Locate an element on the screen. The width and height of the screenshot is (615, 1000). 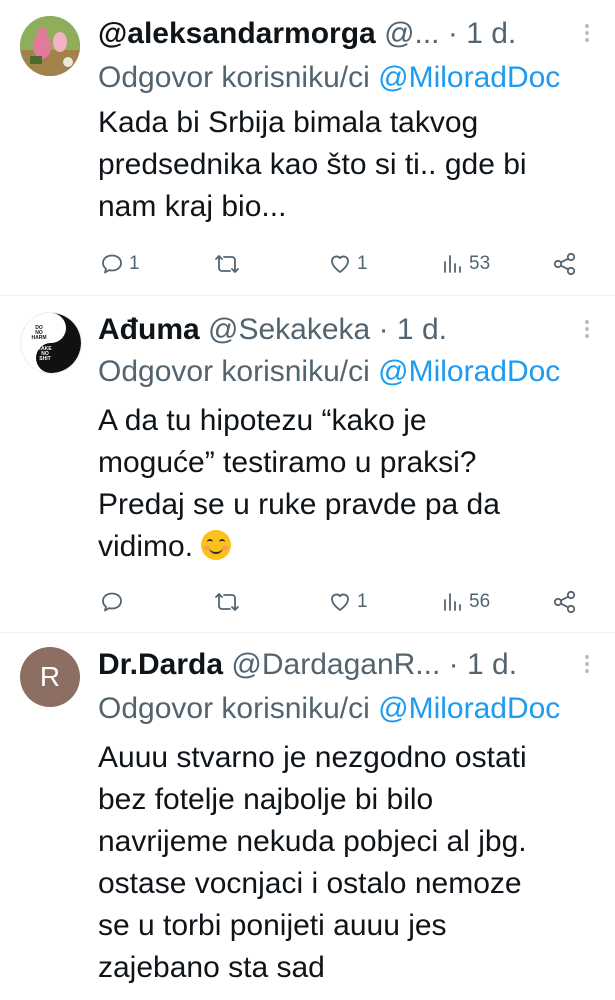
action-bar: 1 1 53 is located at coordinates (348, 264).